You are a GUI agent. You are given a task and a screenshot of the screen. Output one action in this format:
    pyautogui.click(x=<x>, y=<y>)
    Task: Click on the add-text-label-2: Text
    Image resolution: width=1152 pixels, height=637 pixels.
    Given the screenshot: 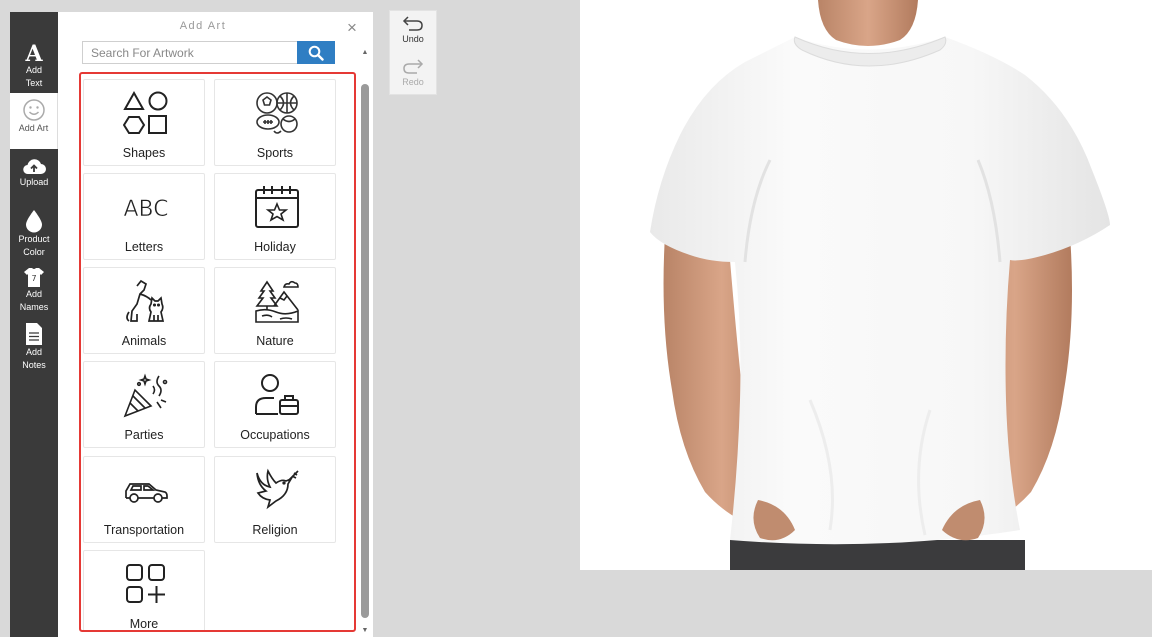 What is the action you would take?
    pyautogui.click(x=34, y=83)
    